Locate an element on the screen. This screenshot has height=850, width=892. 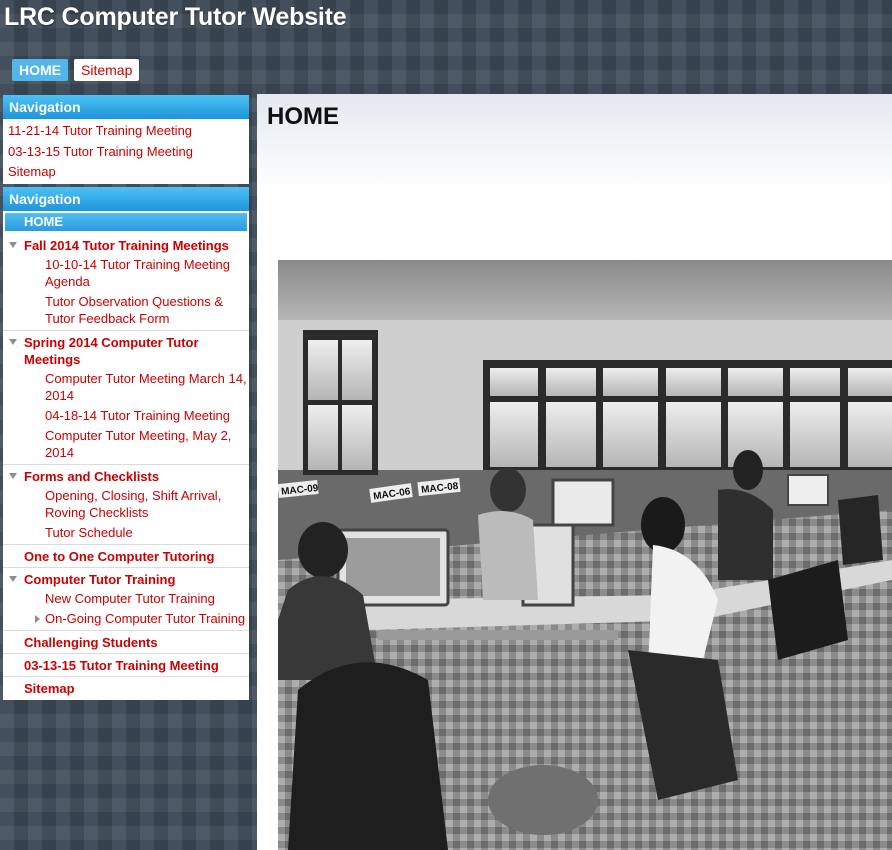
tree-section-forms-checklists: Forms and Checklists is located at coordinates (126, 476).